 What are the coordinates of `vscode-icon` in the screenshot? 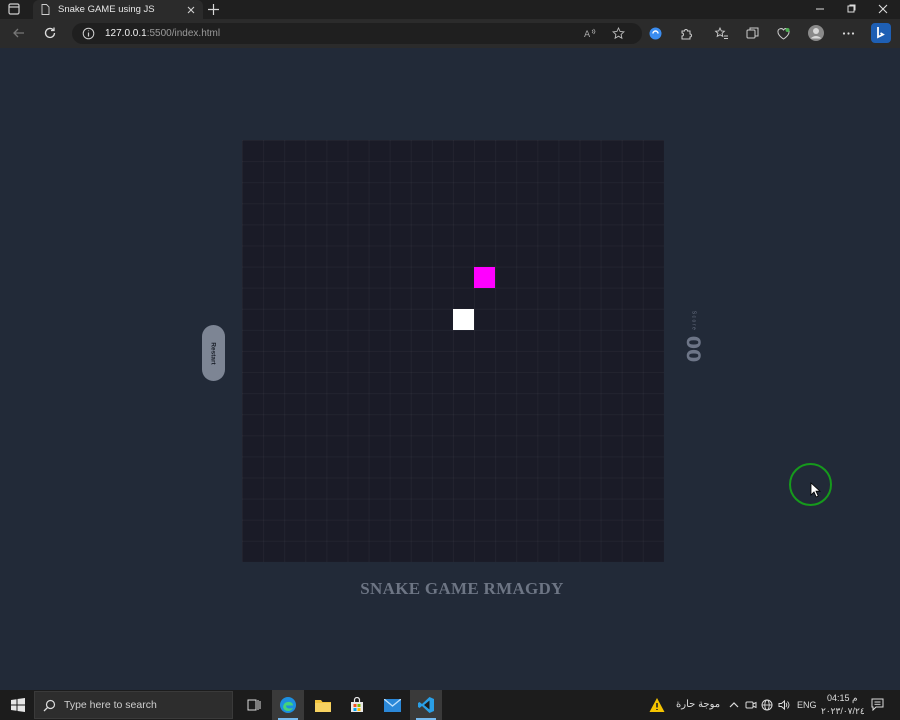 It's located at (426, 705).